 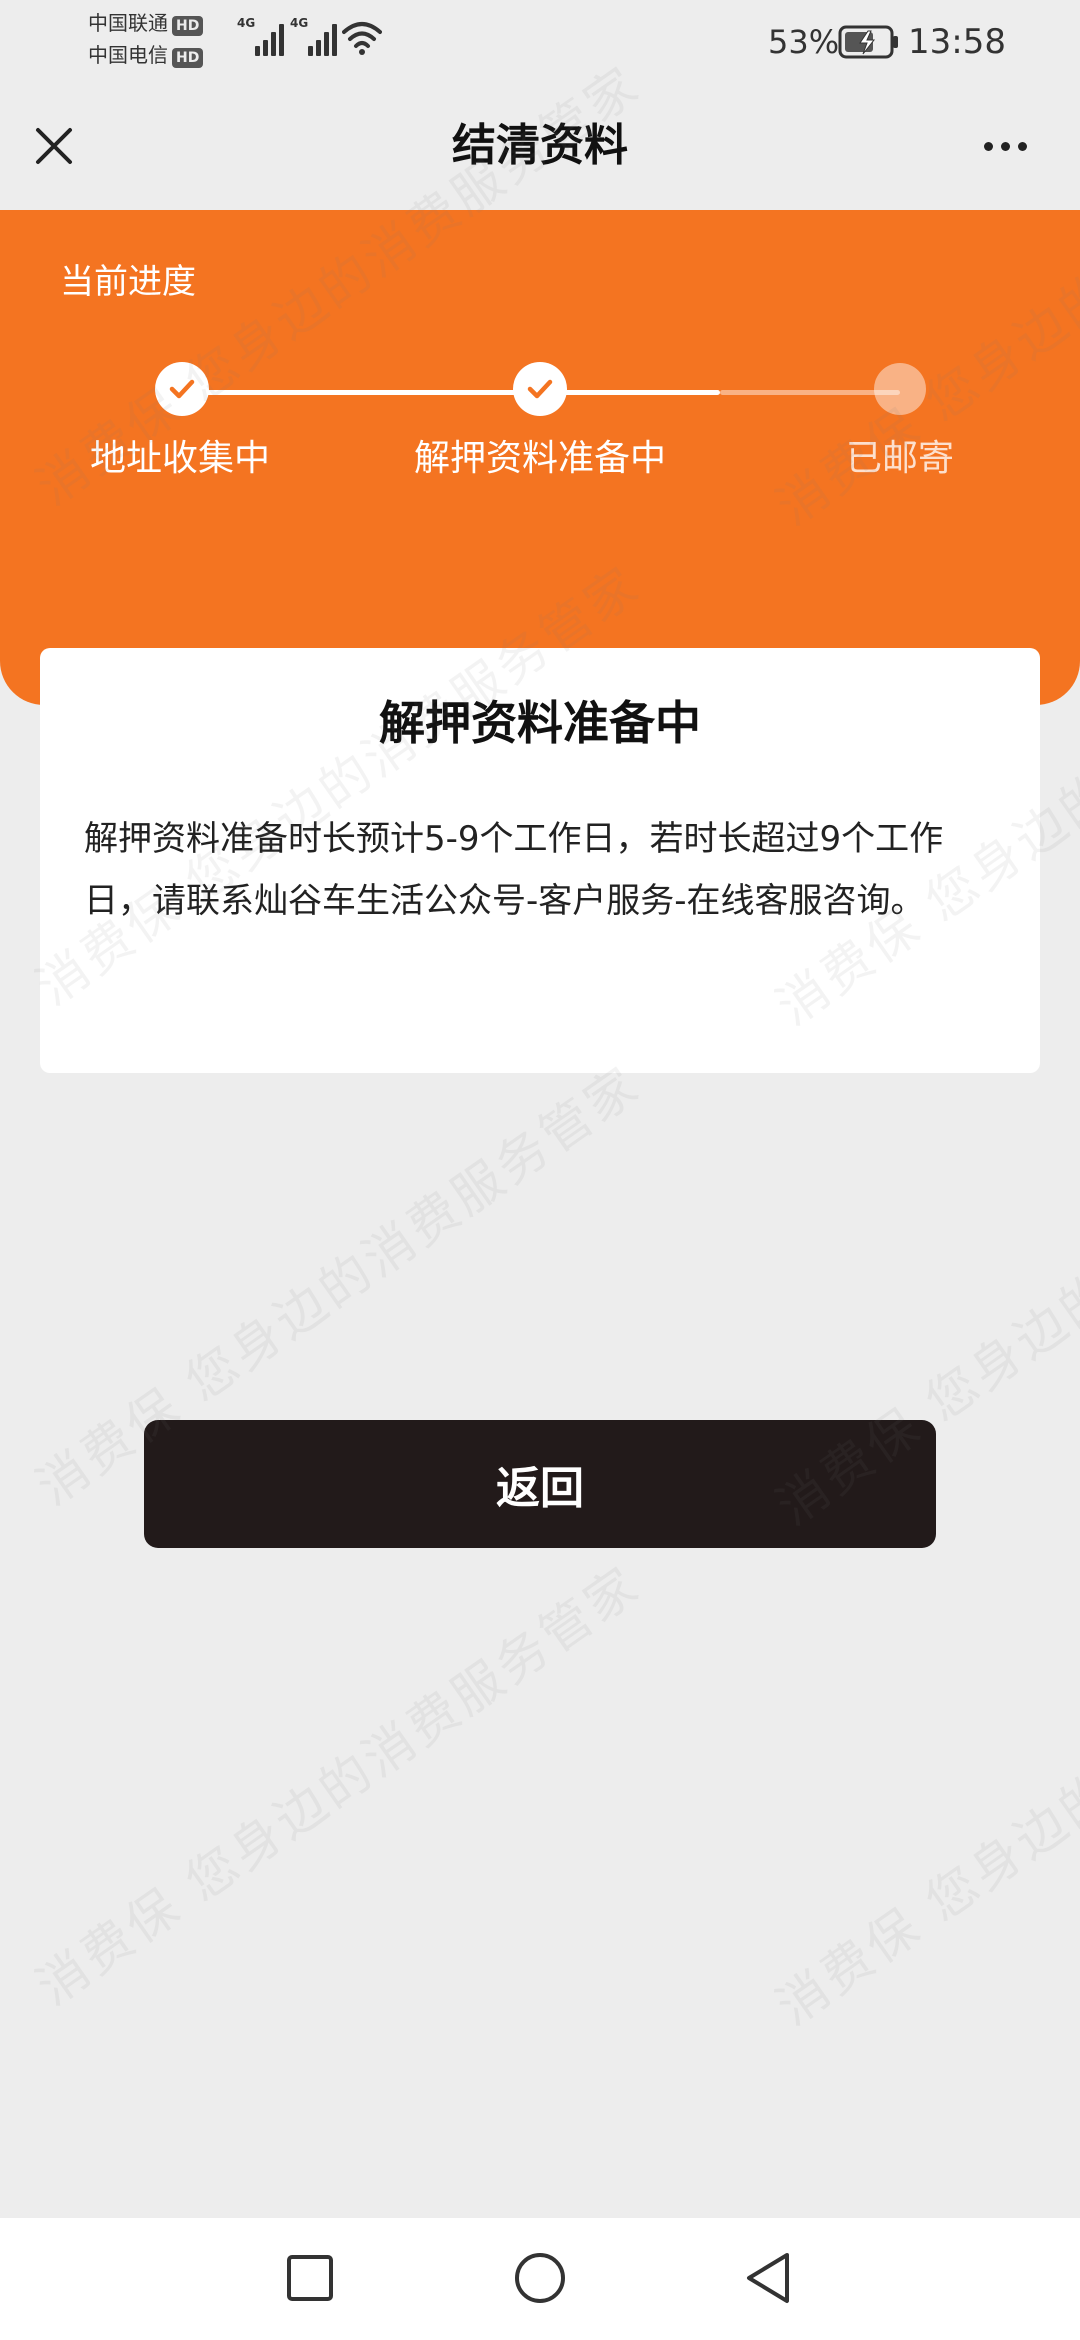 What do you see at coordinates (540, 1484) in the screenshot?
I see `back-button: 返回` at bounding box center [540, 1484].